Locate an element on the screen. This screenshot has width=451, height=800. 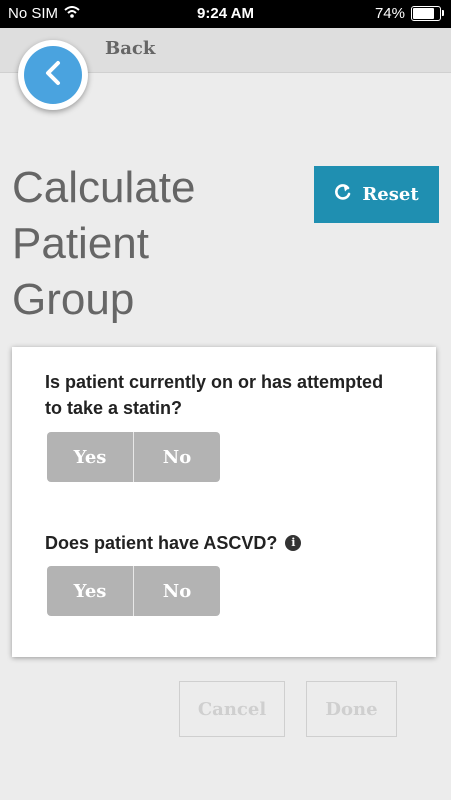
info-icon: i is located at coordinates (293, 543).